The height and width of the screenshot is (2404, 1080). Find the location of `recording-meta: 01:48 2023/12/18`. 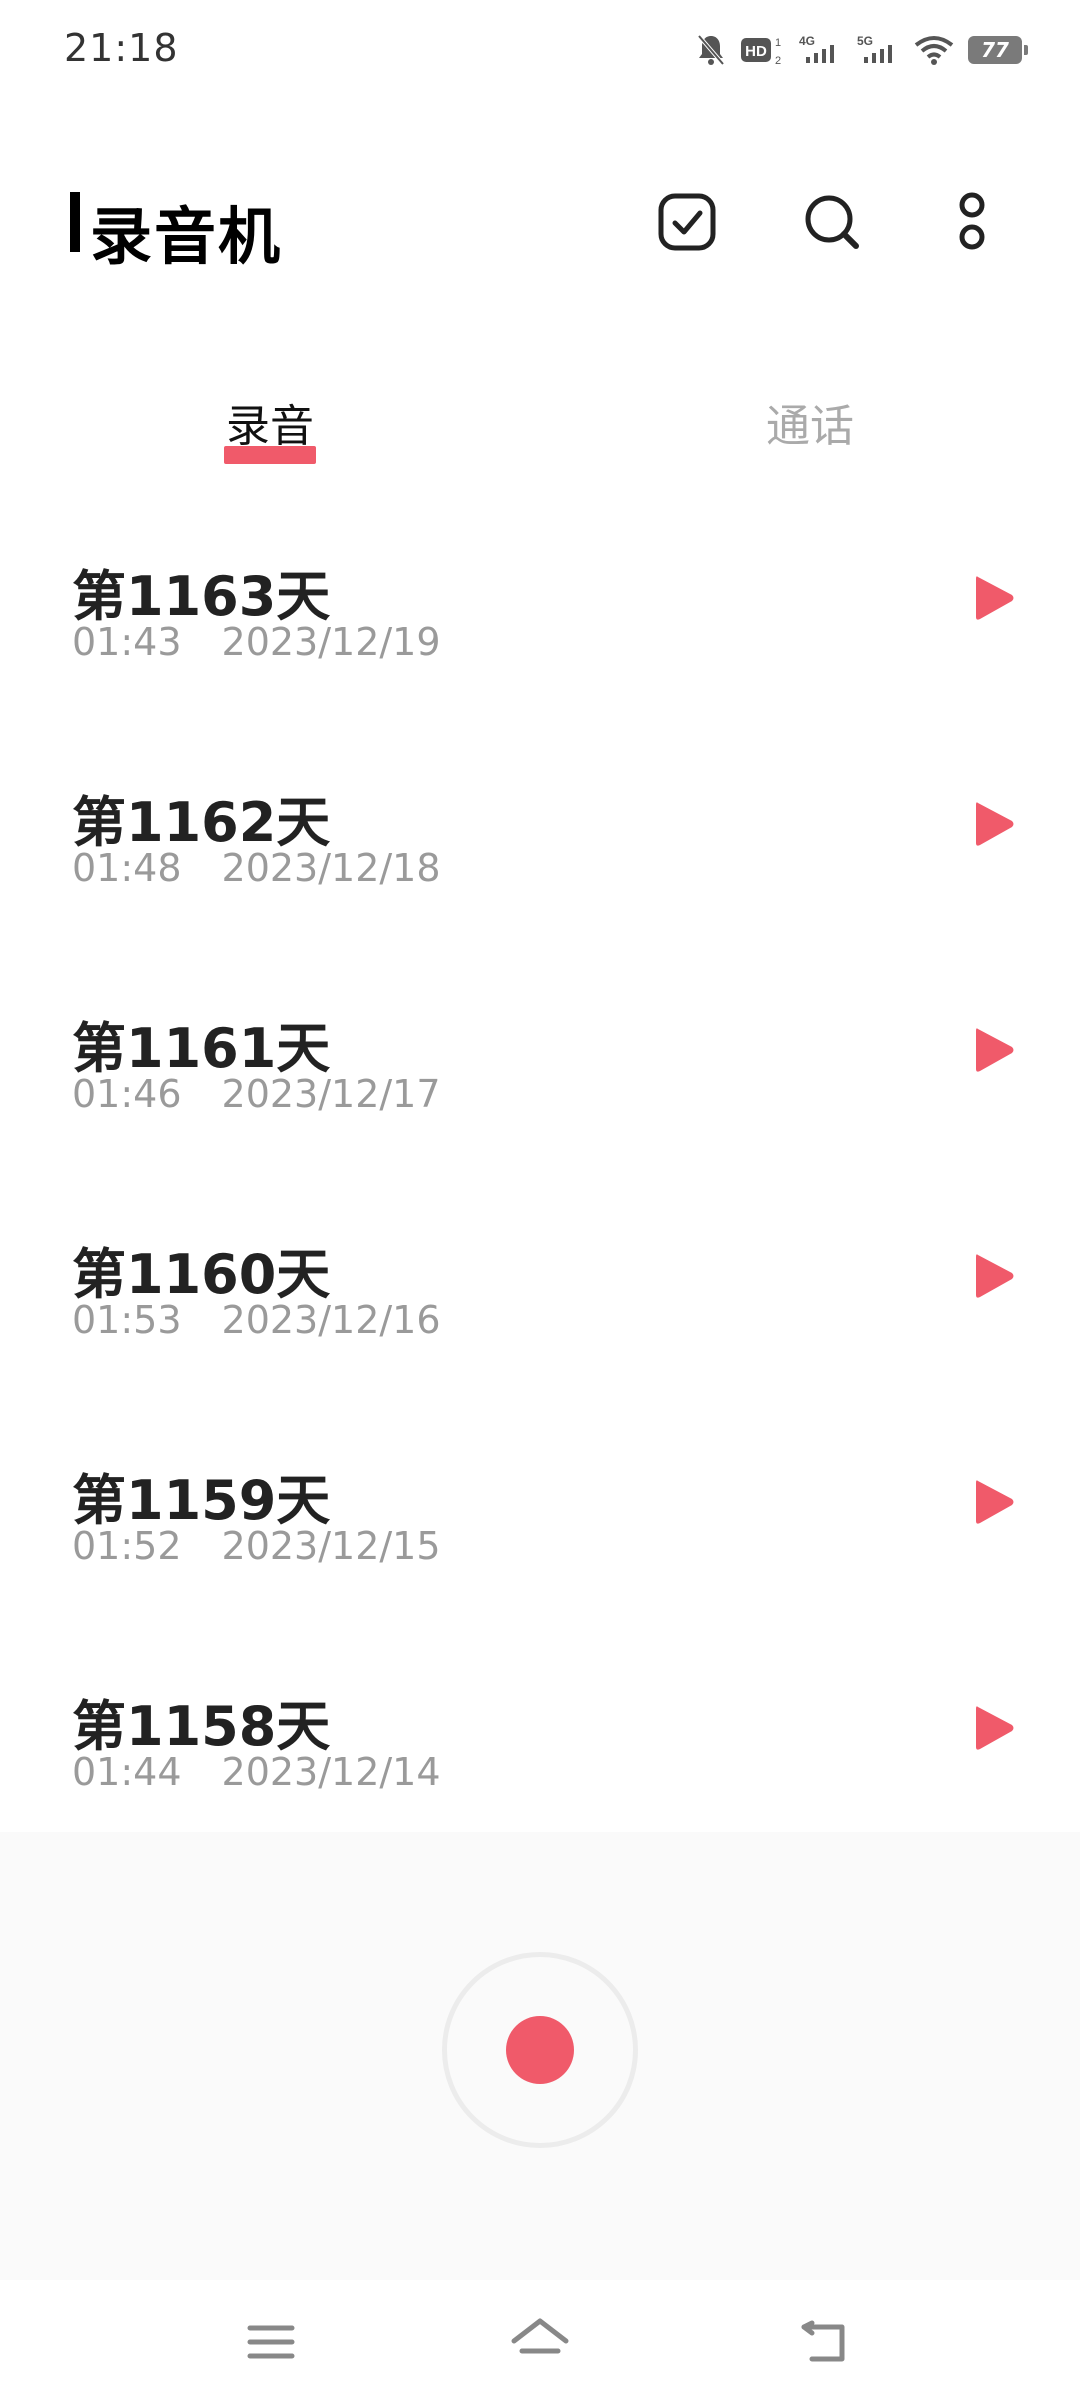

recording-meta: 01:48 2023/12/18 is located at coordinates (256, 868).